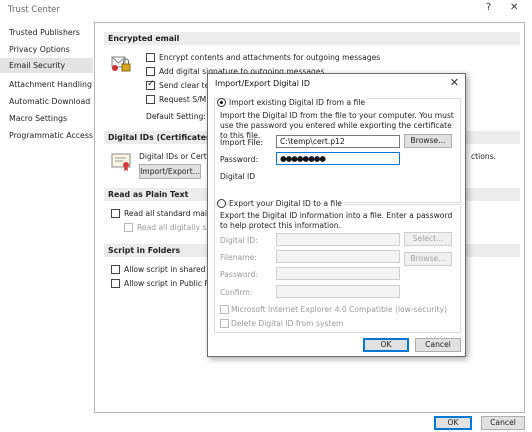  What do you see at coordinates (238, 176) in the screenshot?
I see `digital-id-label: Digital ID` at bounding box center [238, 176].